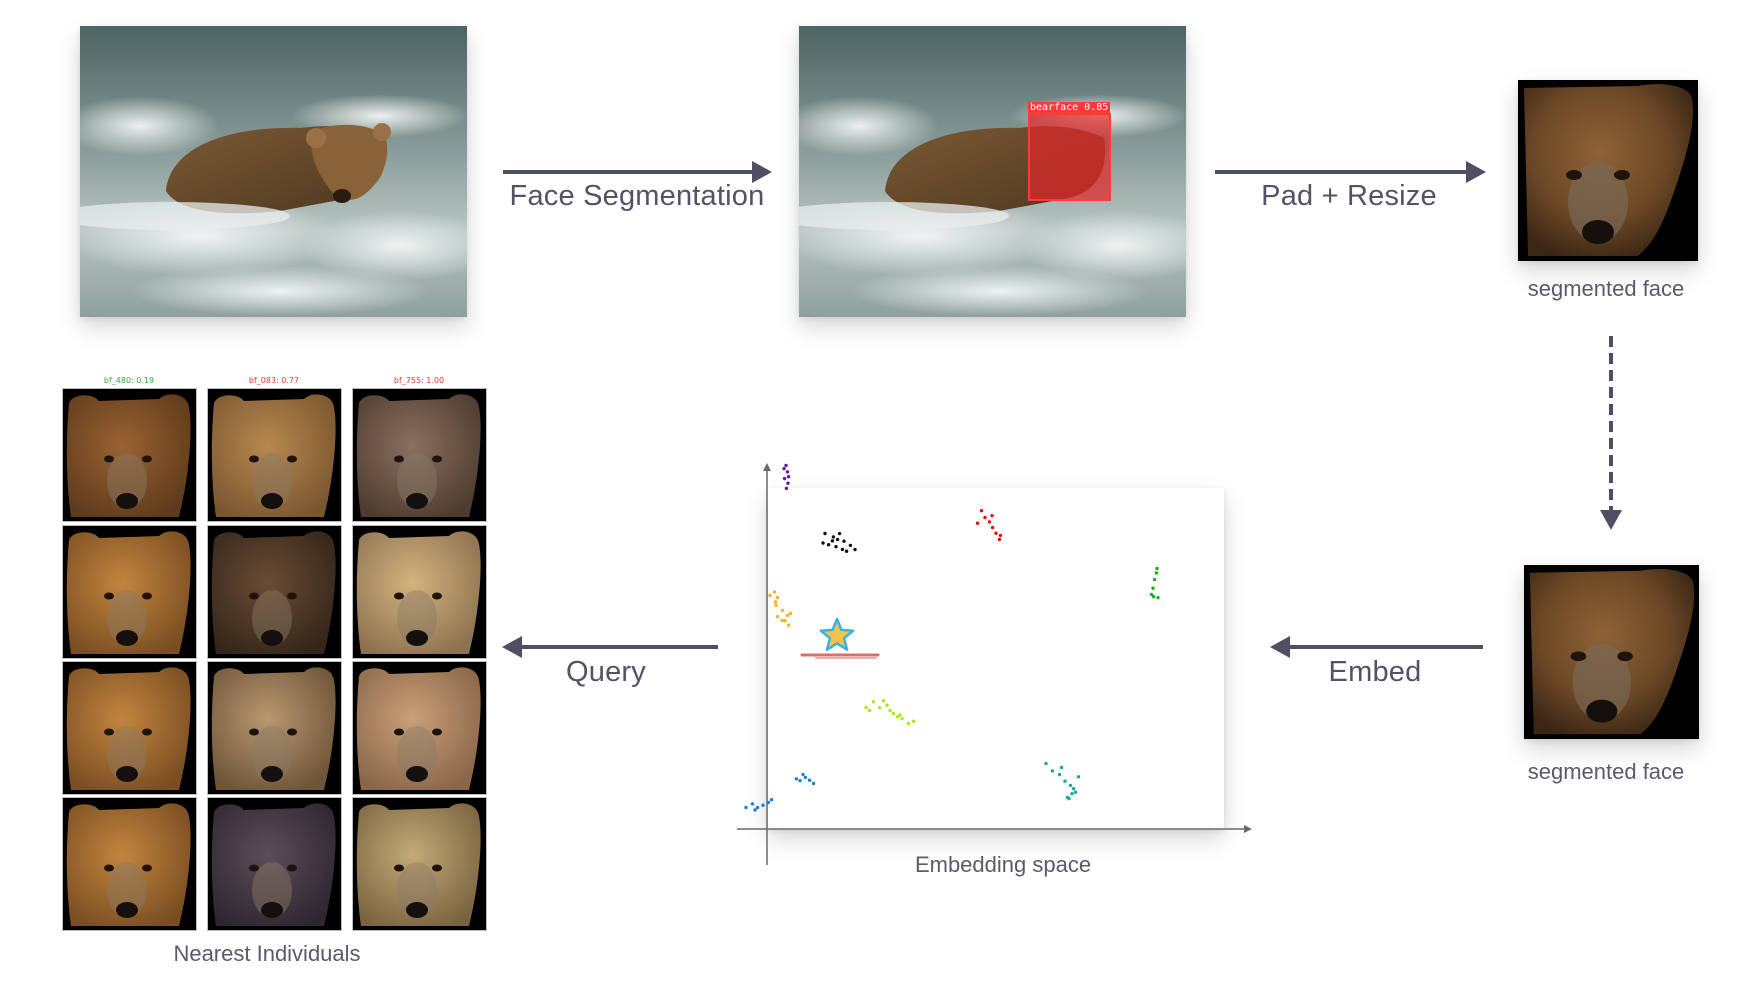 Image resolution: width=1751 pixels, height=983 pixels. I want to click on pad-resize-label: Pad + Resize, so click(1349, 196).